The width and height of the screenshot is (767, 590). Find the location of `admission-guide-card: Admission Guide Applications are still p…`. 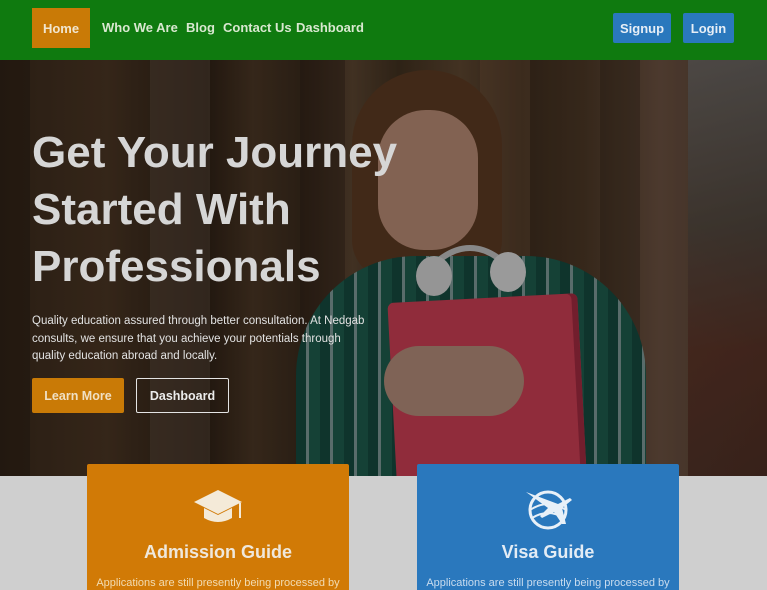

admission-guide-card: Admission Guide Applications are still p… is located at coordinates (218, 527).